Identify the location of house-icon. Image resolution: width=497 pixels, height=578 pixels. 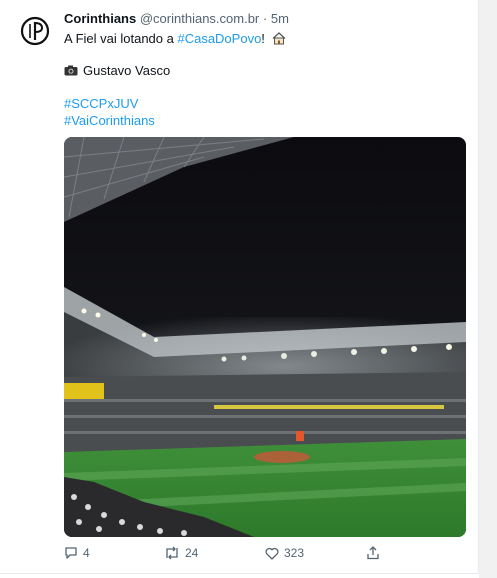
(278, 38).